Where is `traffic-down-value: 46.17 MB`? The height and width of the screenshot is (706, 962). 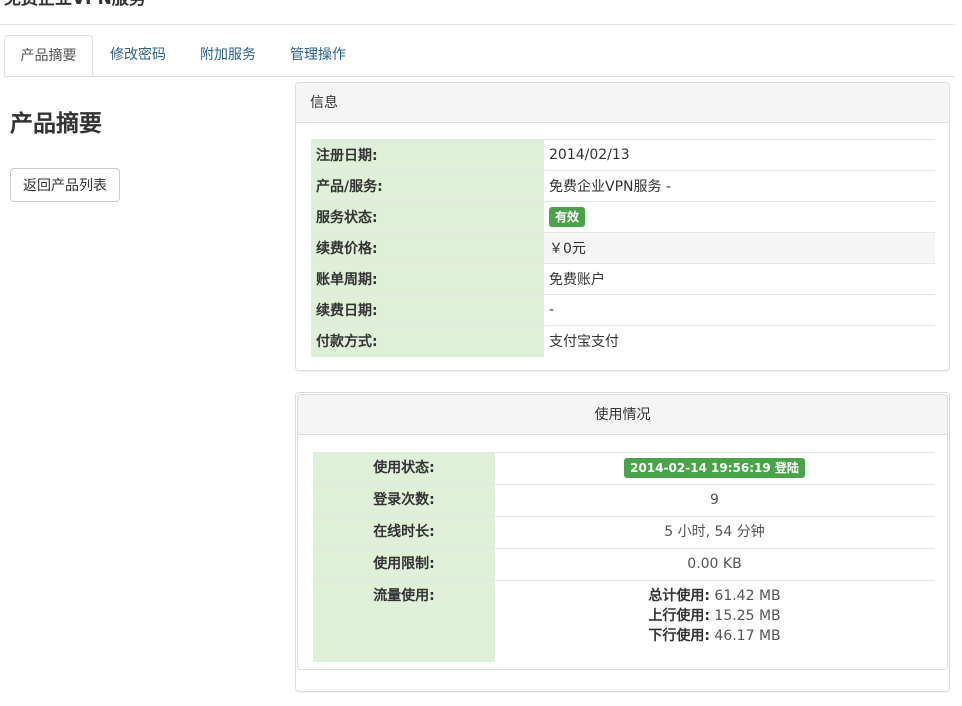 traffic-down-value: 46.17 MB is located at coordinates (747, 636).